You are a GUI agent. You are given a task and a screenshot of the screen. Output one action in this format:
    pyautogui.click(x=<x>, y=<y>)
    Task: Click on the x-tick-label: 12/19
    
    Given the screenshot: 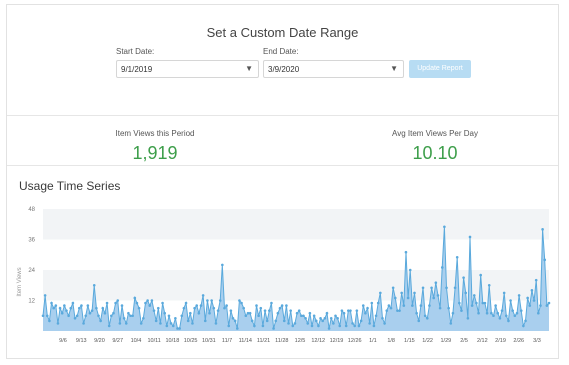 What is the action you would take?
    pyautogui.click(x=337, y=341)
    